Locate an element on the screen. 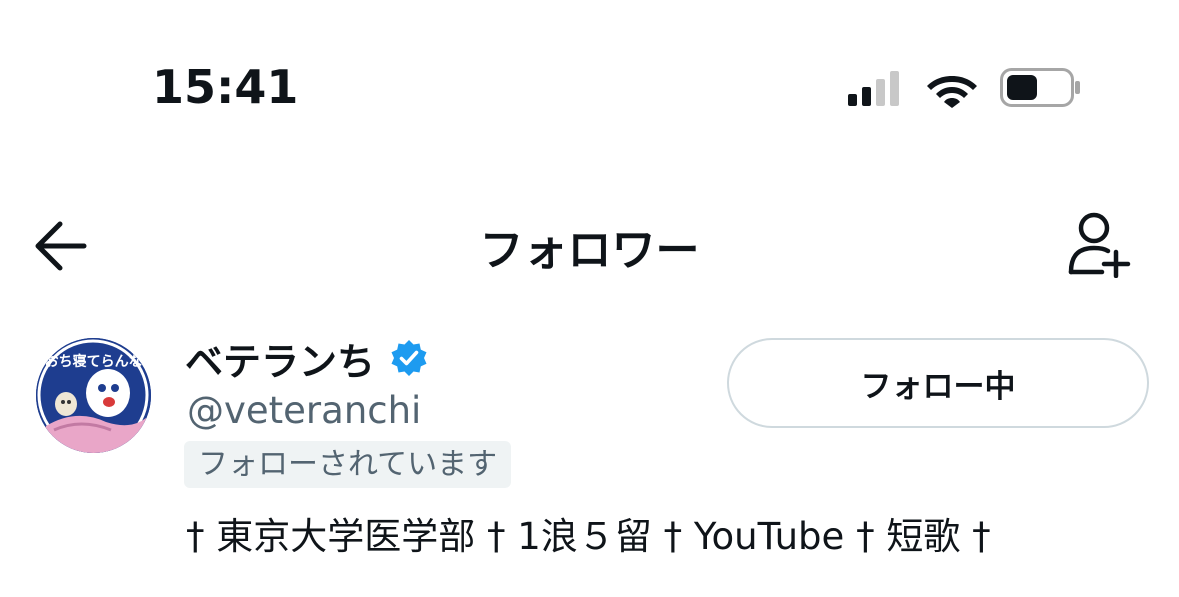 This screenshot has width=1179, height=597. status-time: 15:41 is located at coordinates (225, 87).